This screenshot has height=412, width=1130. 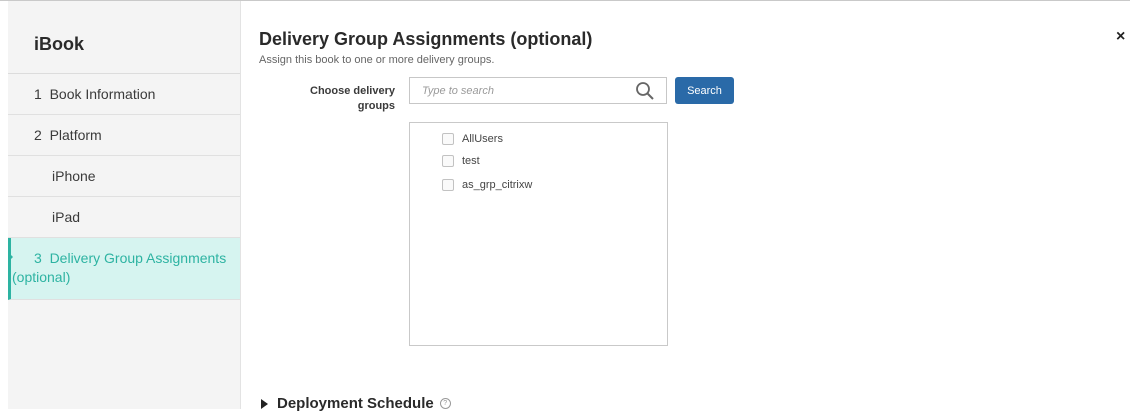 I want to click on delivery-group-list: AllUsers test as_grp_citrixw, so click(x=538, y=234).